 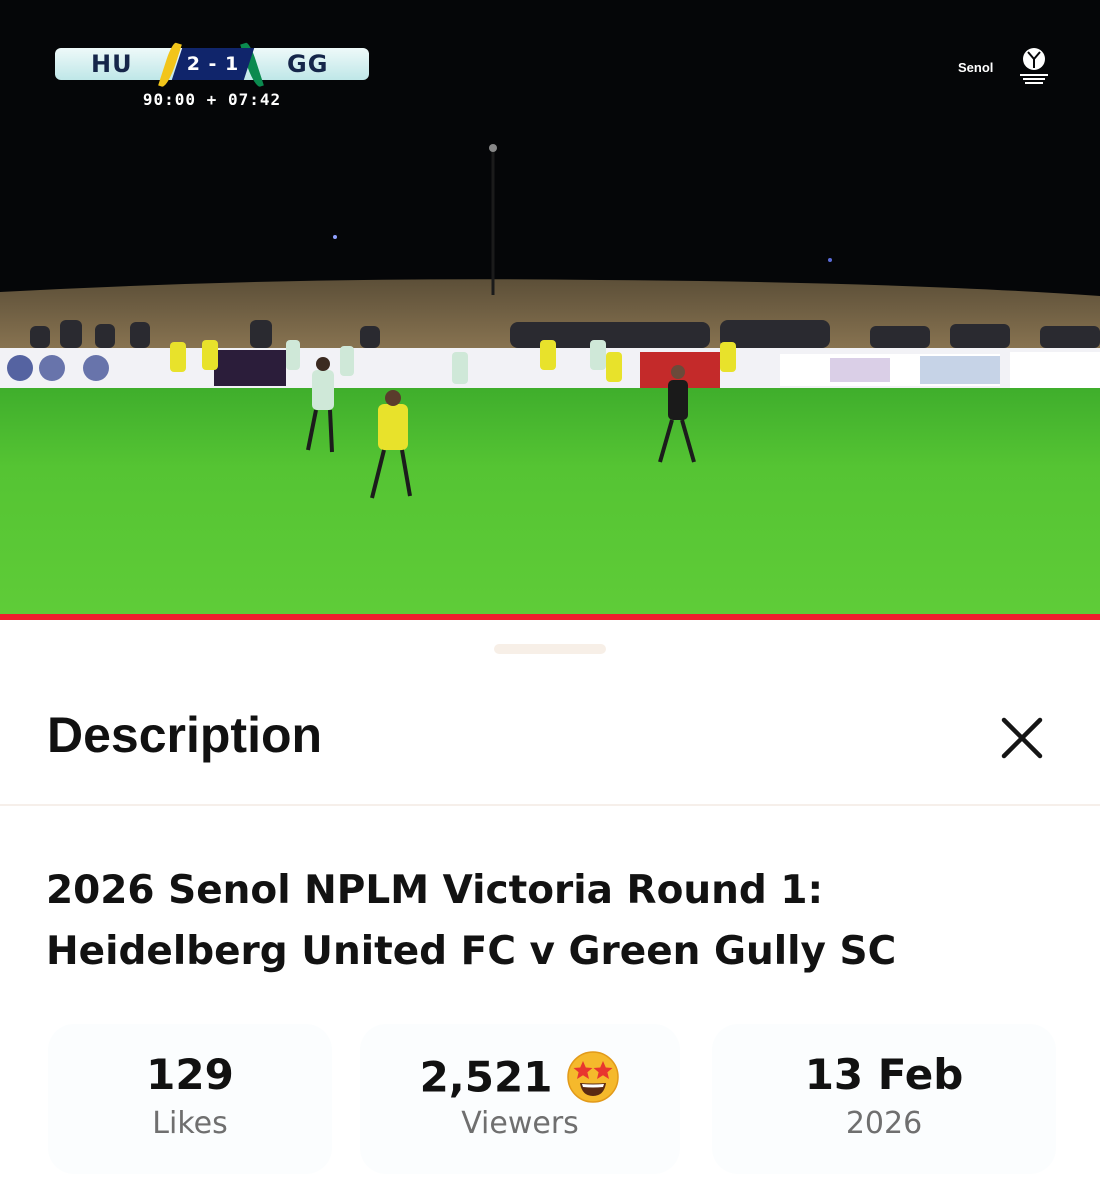 What do you see at coordinates (1022, 740) in the screenshot?
I see `close-icon` at bounding box center [1022, 740].